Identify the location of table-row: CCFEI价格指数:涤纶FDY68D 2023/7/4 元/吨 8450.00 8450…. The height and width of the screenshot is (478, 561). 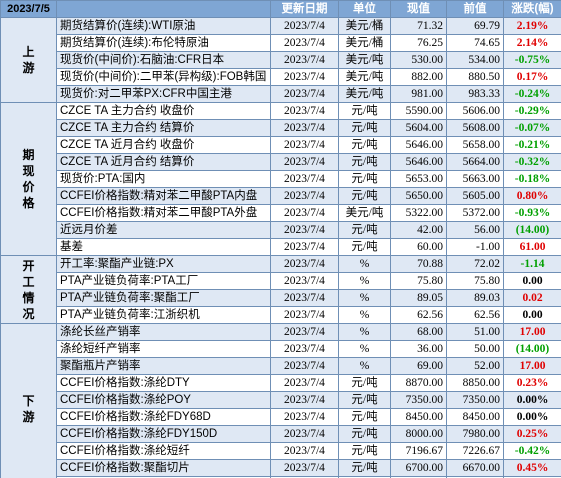
(281, 417).